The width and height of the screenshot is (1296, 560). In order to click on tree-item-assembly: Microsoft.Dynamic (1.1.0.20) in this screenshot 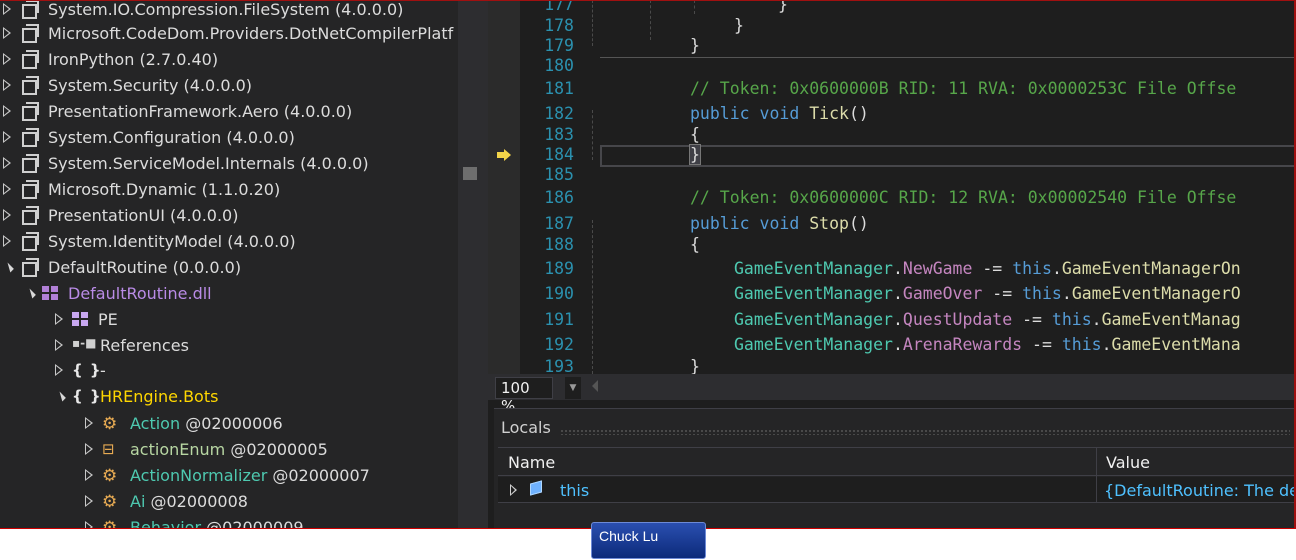, I will do `click(229, 189)`.